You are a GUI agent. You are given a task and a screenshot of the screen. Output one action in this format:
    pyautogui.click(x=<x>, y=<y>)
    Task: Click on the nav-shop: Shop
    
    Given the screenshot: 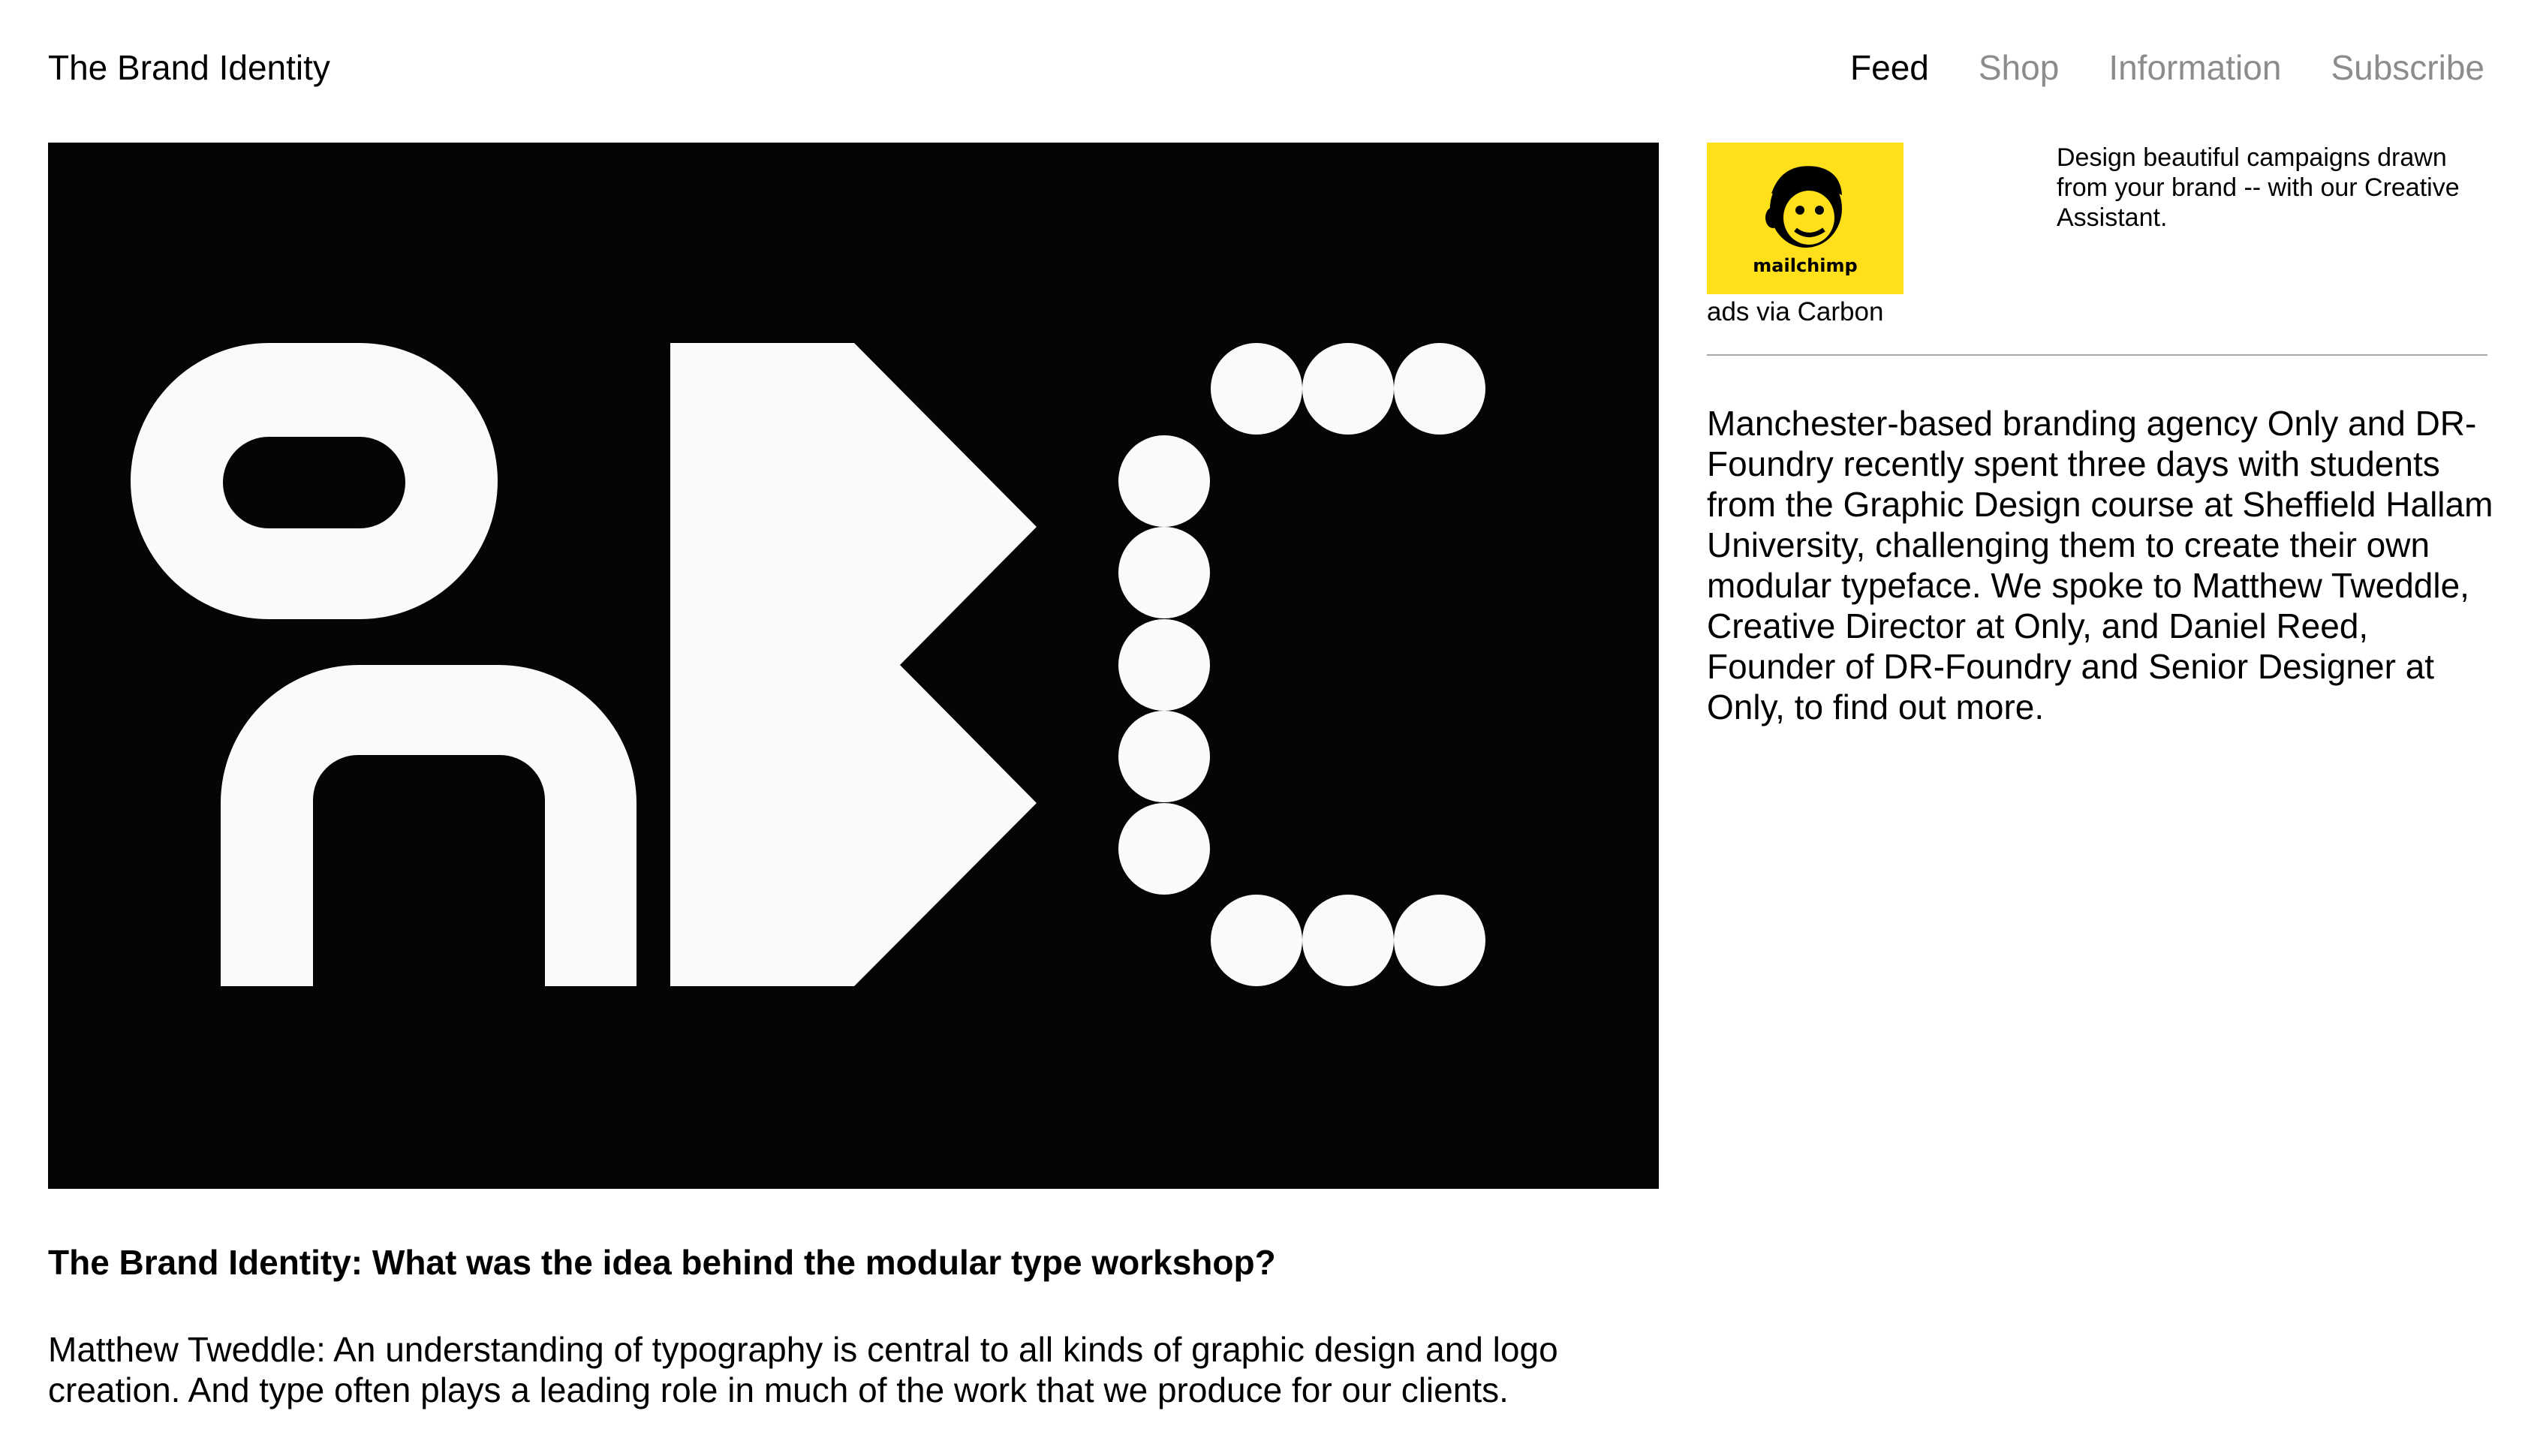 What is the action you would take?
    pyautogui.click(x=2019, y=67)
    